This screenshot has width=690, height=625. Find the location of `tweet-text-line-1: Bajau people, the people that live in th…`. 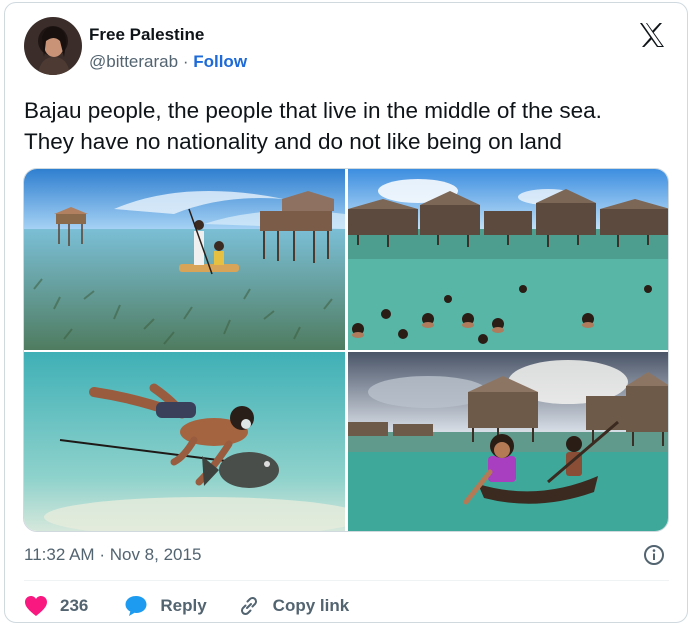

tweet-text-line-1: Bajau people, the people that live in th… is located at coordinates (313, 110).